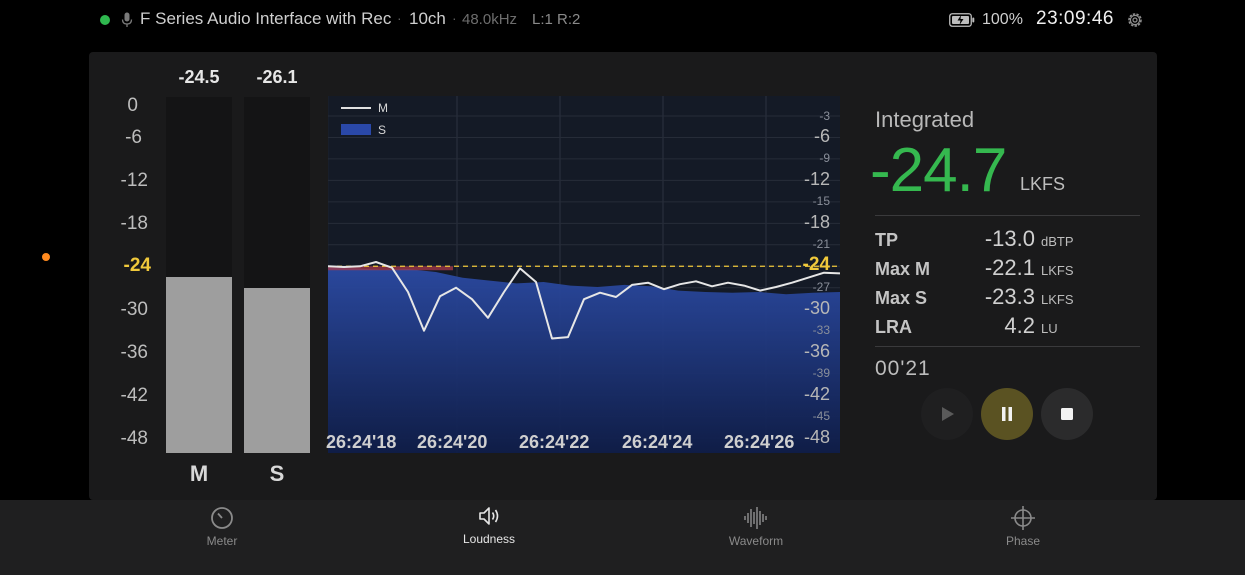 The height and width of the screenshot is (575, 1245). I want to click on short-term-area, so click(584, 360).